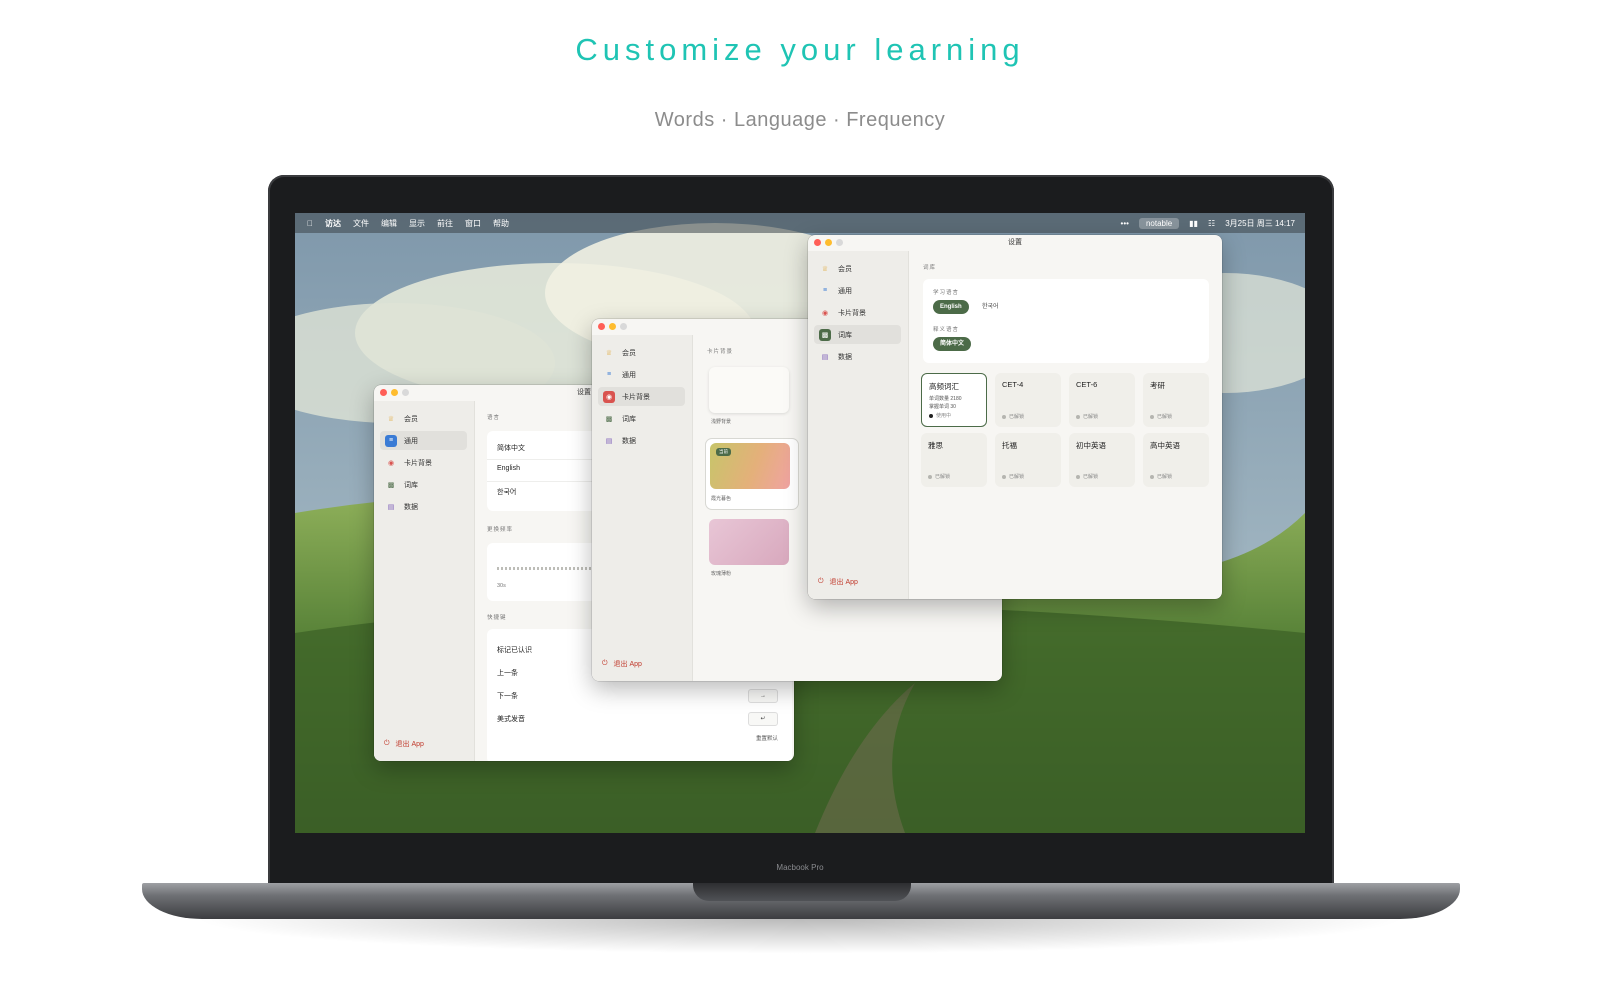 This screenshot has height=1000, width=1600. Describe the element at coordinates (954, 400) in the screenshot. I see `lexicon-card-high-frequency: 高频词汇 单词数量 2180 掌握单词 30 使用中` at that location.